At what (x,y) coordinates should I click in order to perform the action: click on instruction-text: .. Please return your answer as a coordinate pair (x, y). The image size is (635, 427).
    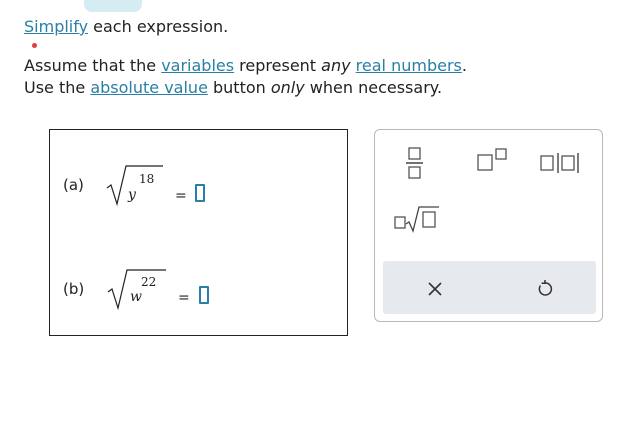
    Looking at the image, I should click on (464, 65).